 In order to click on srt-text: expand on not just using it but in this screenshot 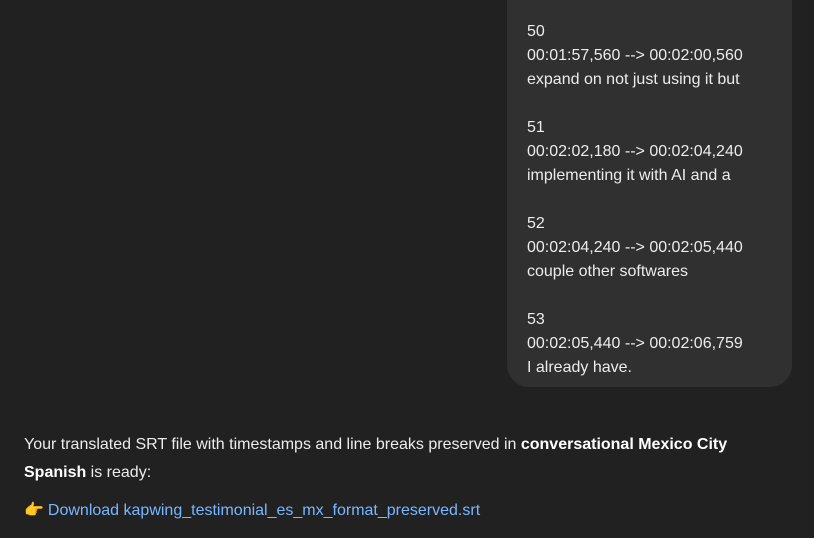, I will do `click(633, 79)`.